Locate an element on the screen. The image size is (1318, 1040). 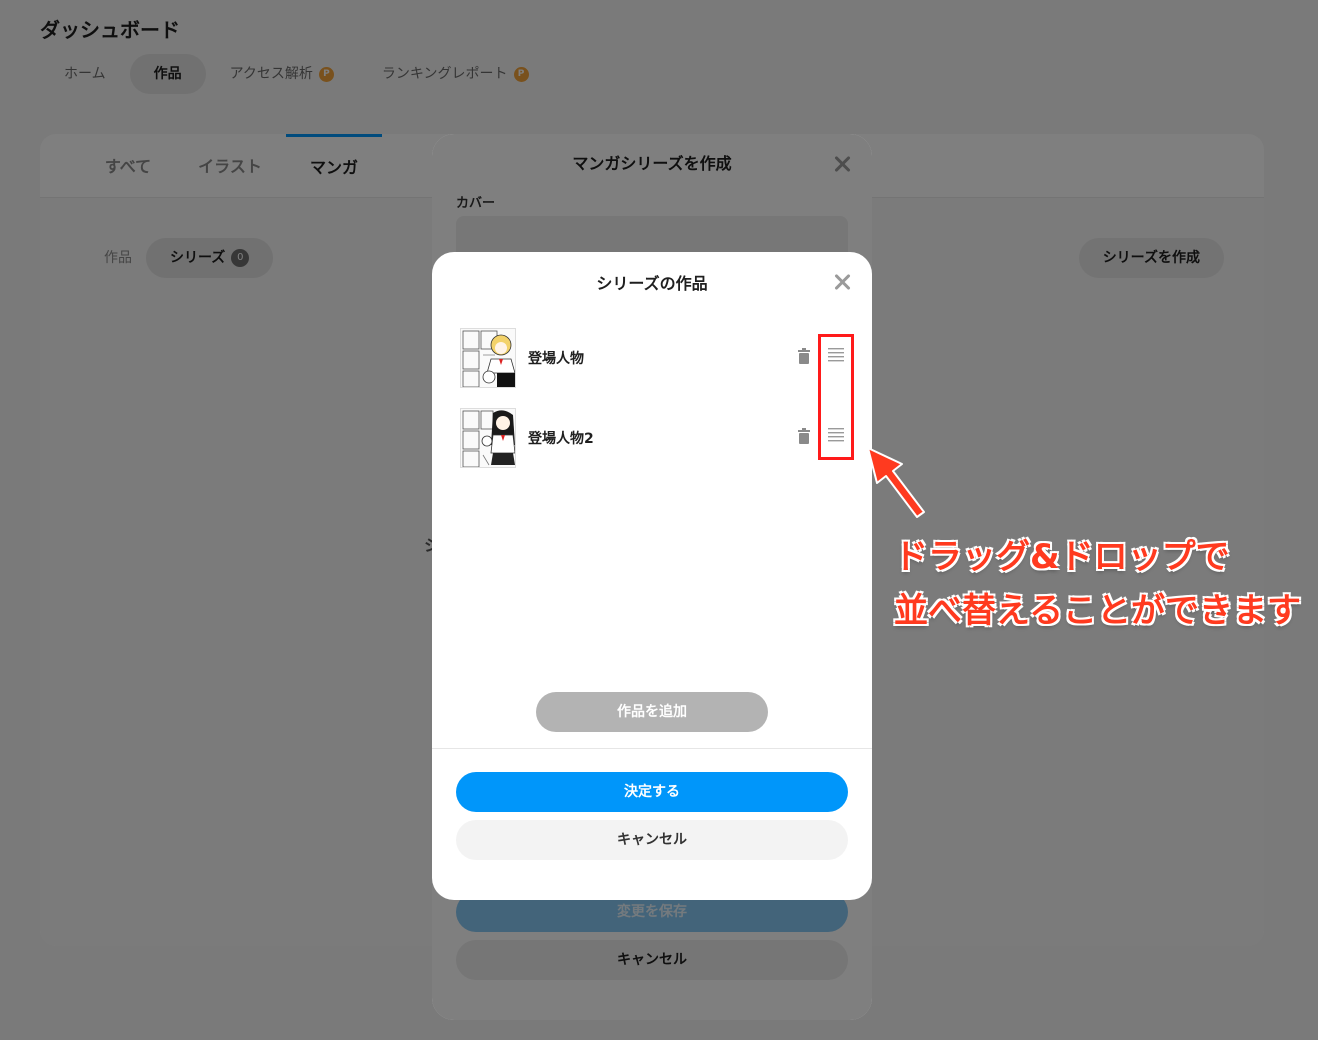
work-title: 登場人物 is located at coordinates (556, 359).